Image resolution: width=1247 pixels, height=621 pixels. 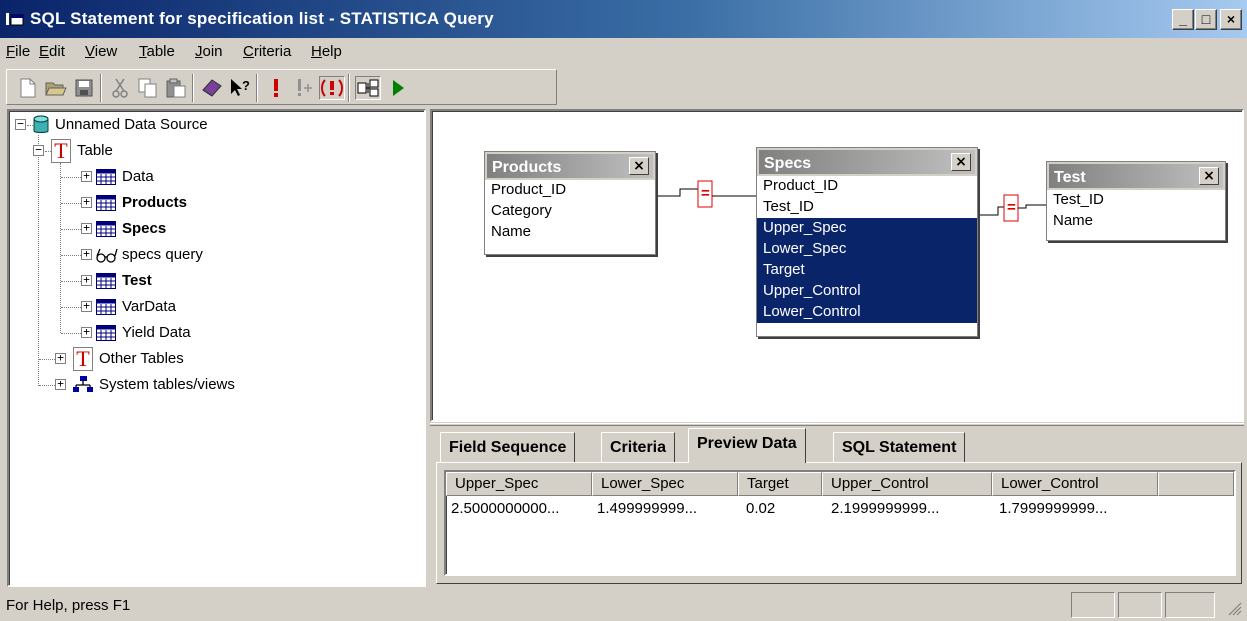 What do you see at coordinates (623, 52) in the screenshot?
I see `menu-bar: File Edit View Table Join Criteria Help` at bounding box center [623, 52].